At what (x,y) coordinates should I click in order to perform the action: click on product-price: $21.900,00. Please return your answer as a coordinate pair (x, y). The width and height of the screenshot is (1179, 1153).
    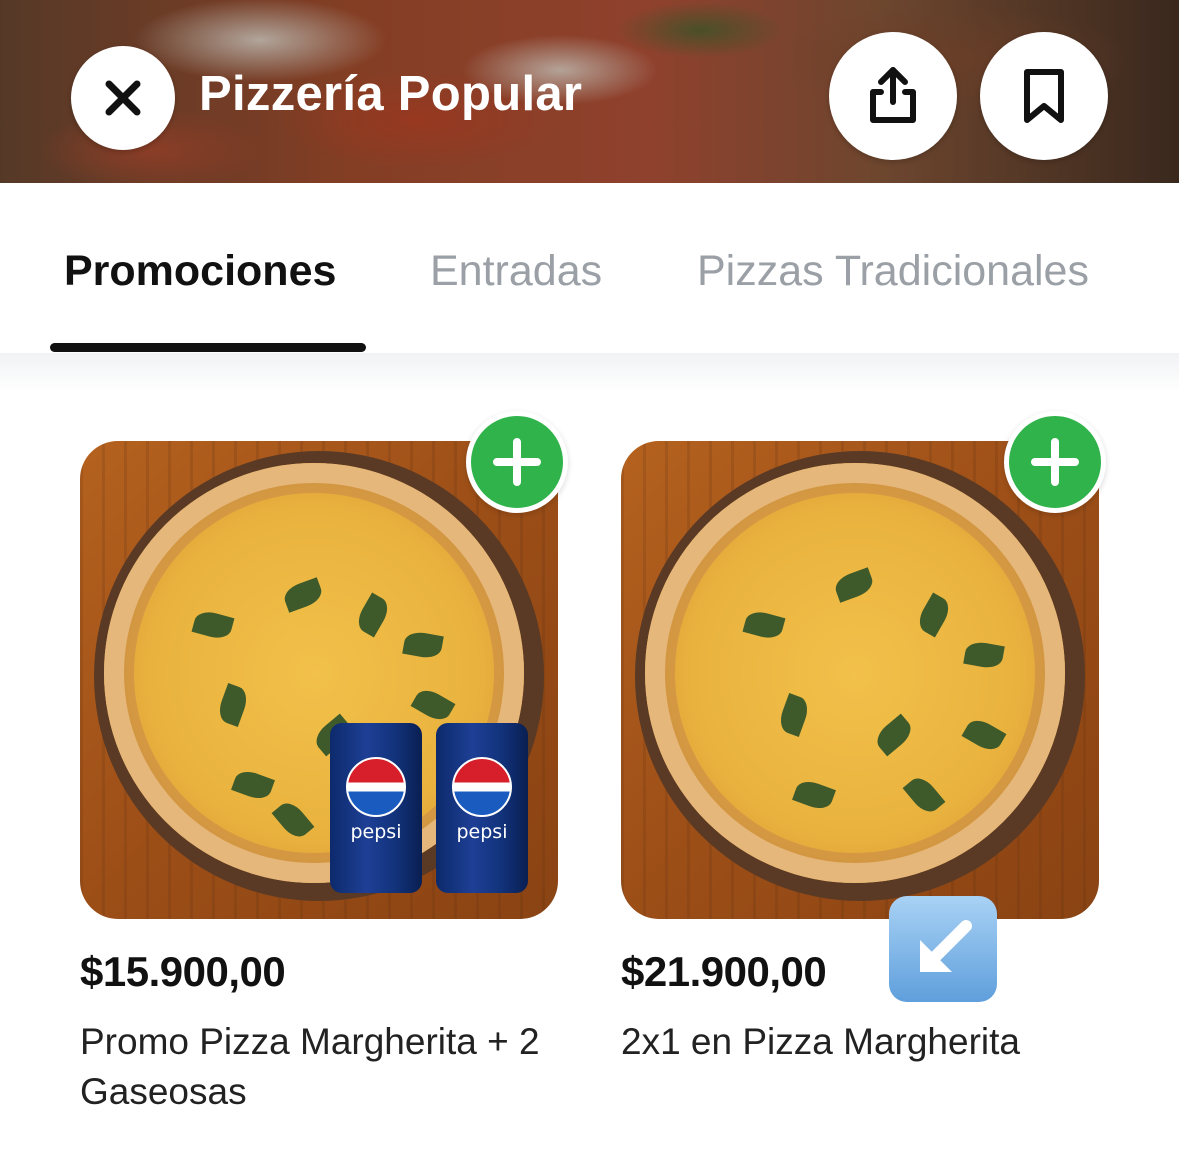
    Looking at the image, I should click on (724, 971).